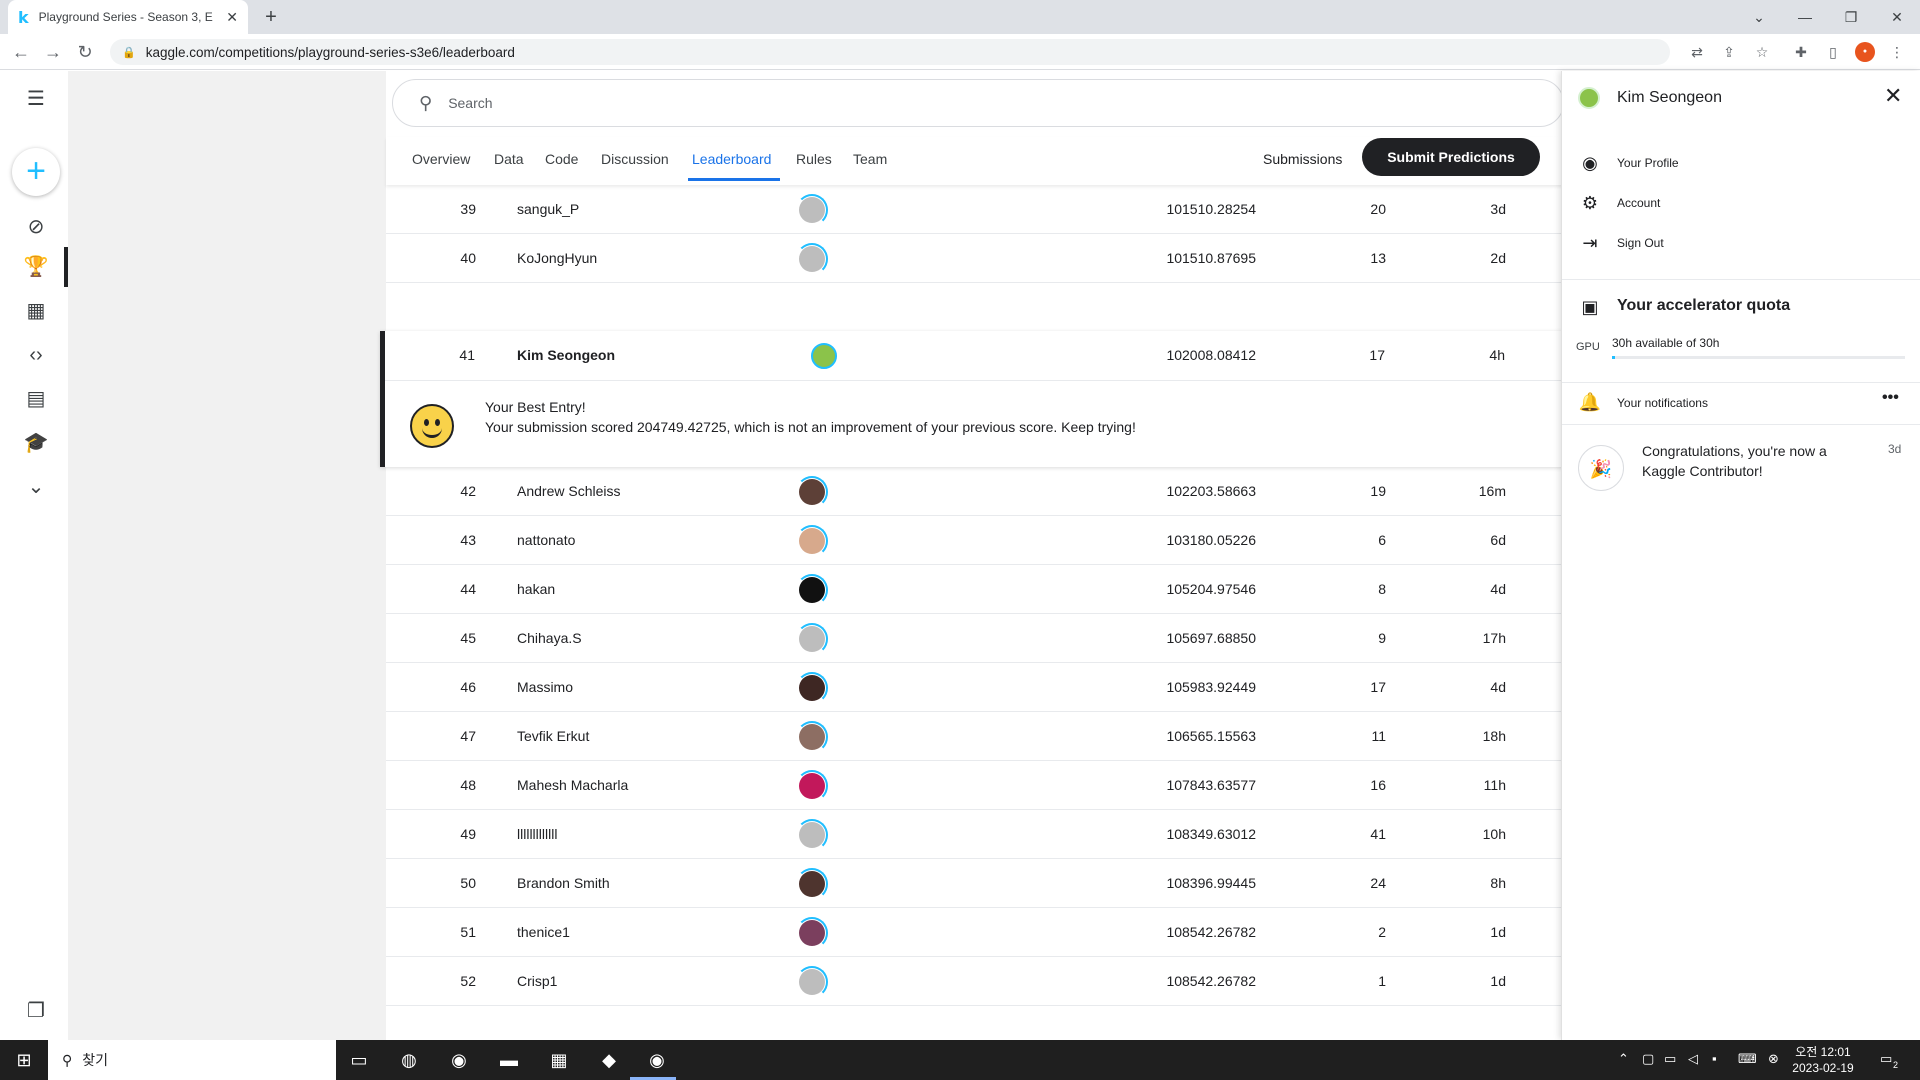 The image size is (1920, 1080). What do you see at coordinates (976, 491) in the screenshot?
I see `leaderboard-row: 42 Andrew Schleiss 102203.58663 19 16m` at bounding box center [976, 491].